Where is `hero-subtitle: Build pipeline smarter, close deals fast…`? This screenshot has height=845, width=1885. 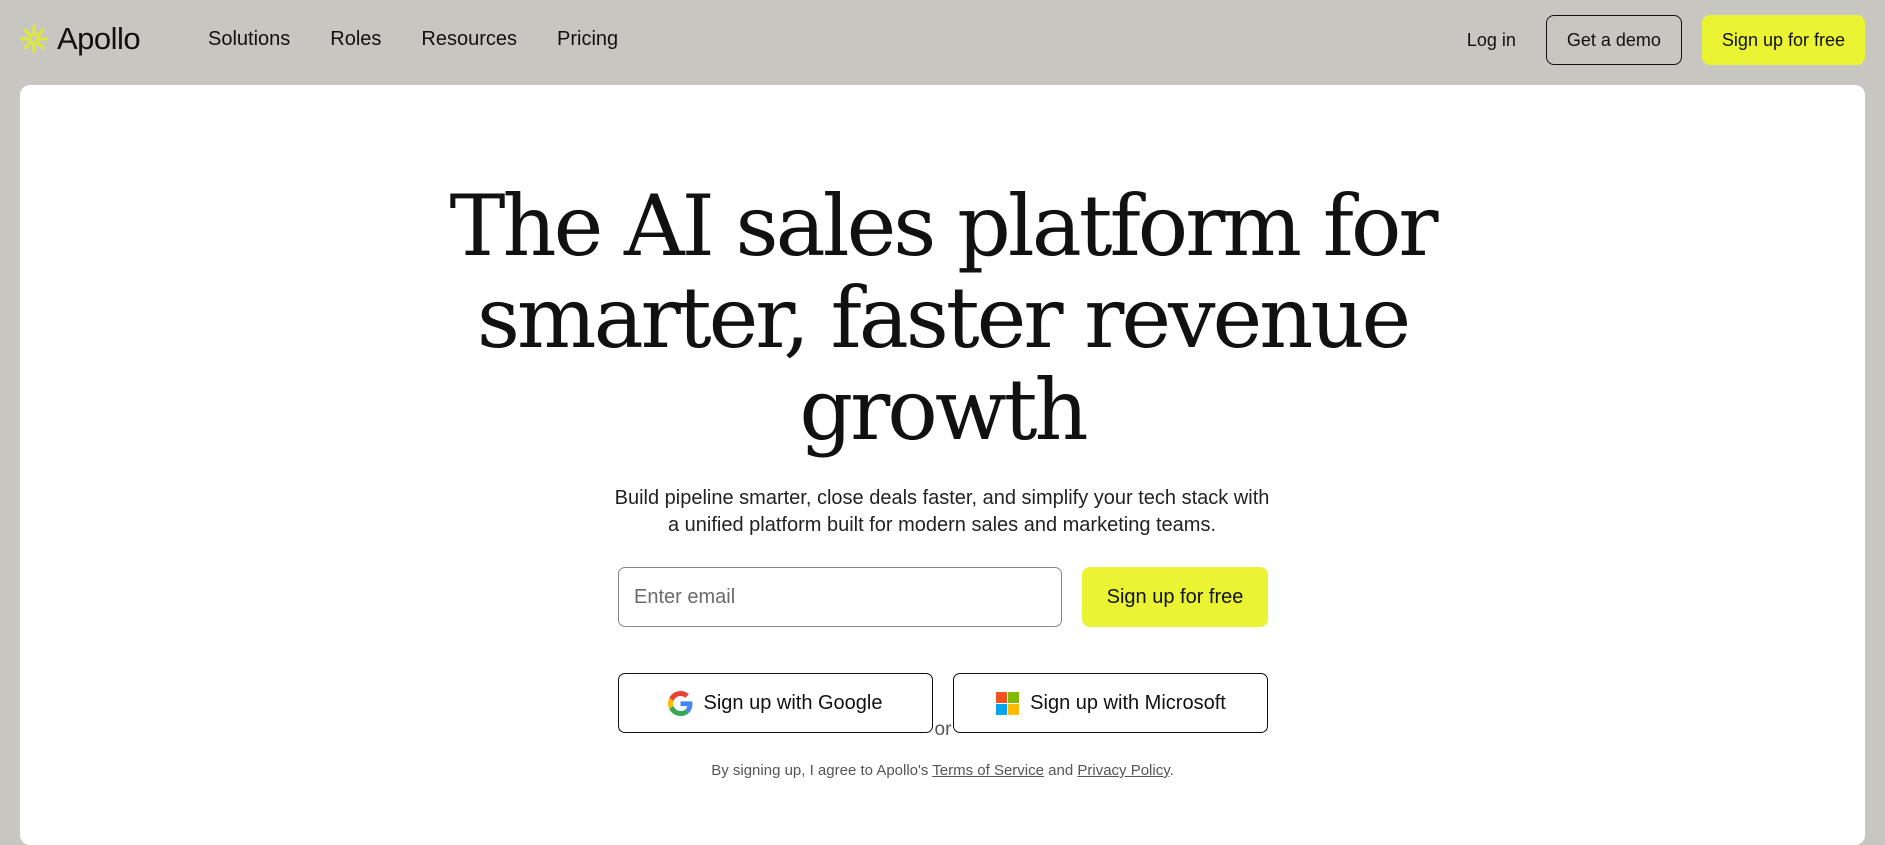
hero-subtitle: Build pipeline smarter, close deals fast… is located at coordinates (942, 512).